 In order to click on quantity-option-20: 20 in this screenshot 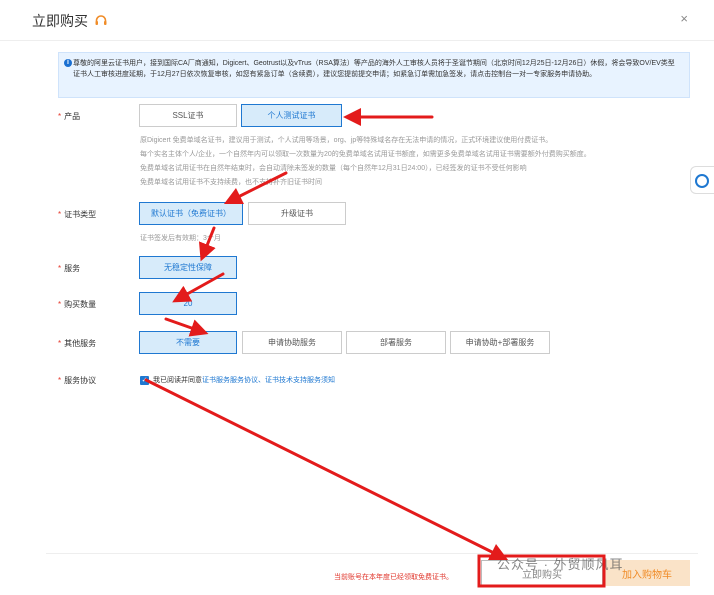, I will do `click(188, 303)`.